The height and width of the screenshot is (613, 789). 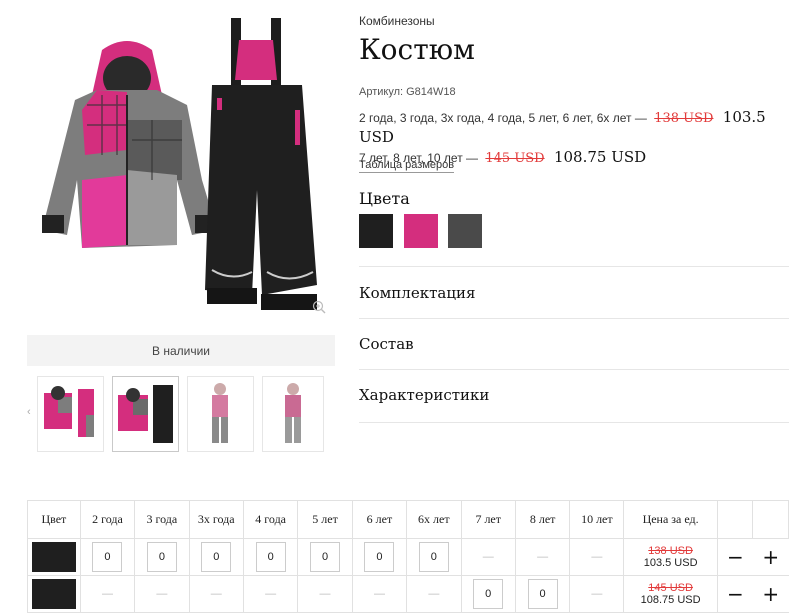 What do you see at coordinates (407, 92) in the screenshot?
I see `product-sku: Артикул: G814W18` at bounding box center [407, 92].